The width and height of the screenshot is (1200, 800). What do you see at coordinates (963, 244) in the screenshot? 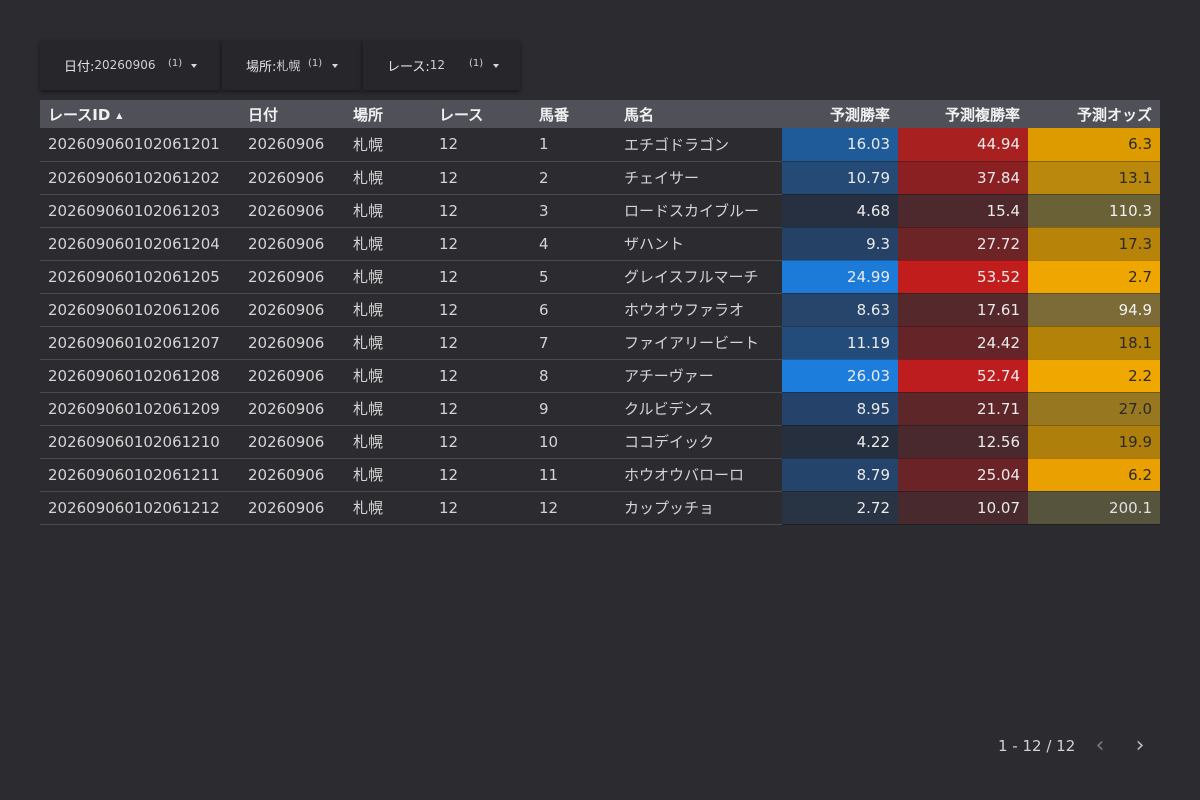
I see `place-rate-cell: 27.72` at bounding box center [963, 244].